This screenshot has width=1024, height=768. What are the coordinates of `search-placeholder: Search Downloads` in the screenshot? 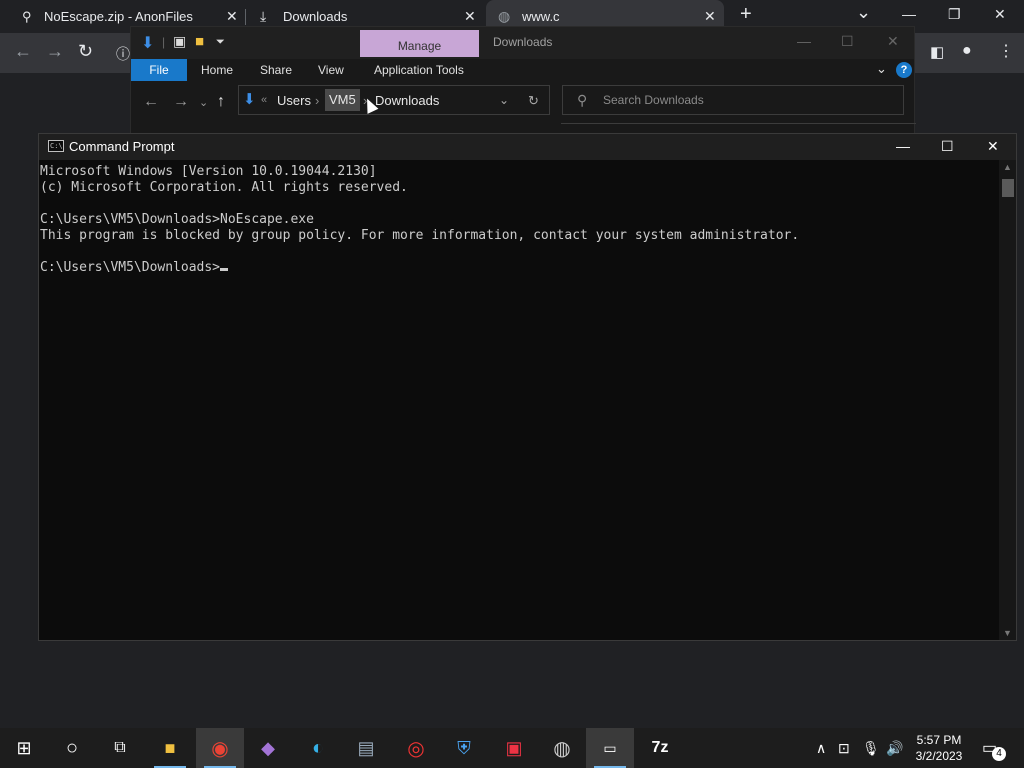 It's located at (653, 100).